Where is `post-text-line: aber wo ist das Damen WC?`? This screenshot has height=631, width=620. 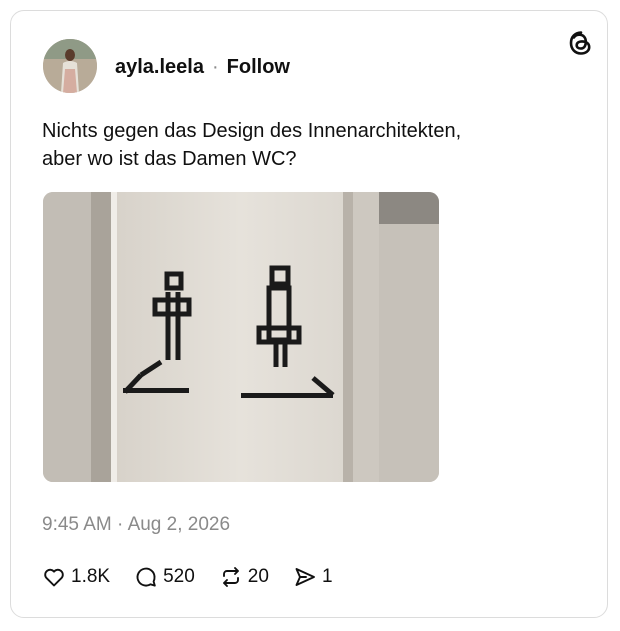 post-text-line: aber wo ist das Damen WC? is located at coordinates (169, 159).